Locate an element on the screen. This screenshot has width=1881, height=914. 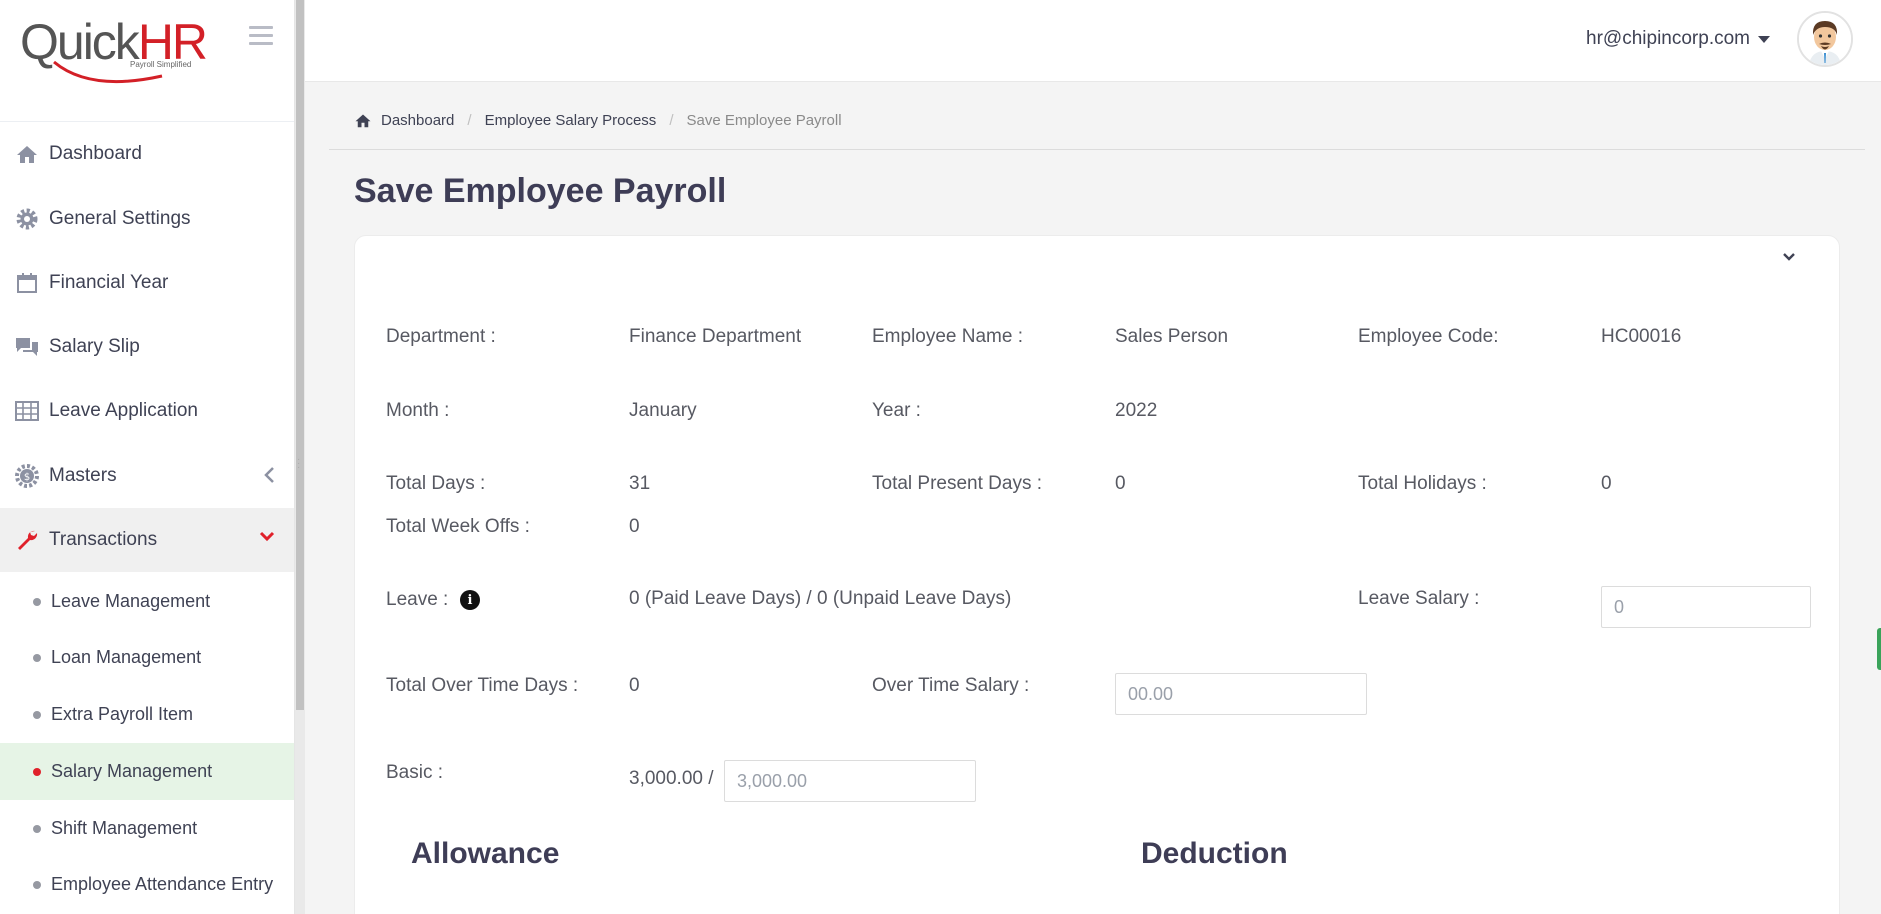
year-value: 2022 is located at coordinates (1136, 410).